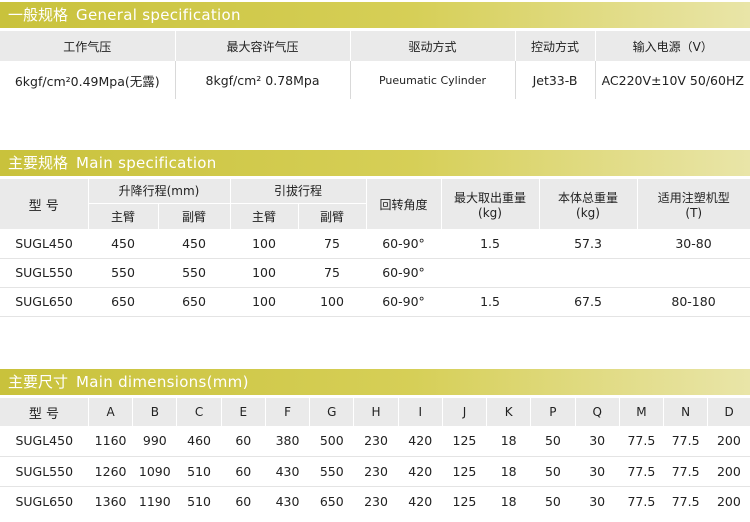 The image size is (750, 522). What do you see at coordinates (554, 46) in the screenshot?
I see `header-control-mode: 控动方式` at bounding box center [554, 46].